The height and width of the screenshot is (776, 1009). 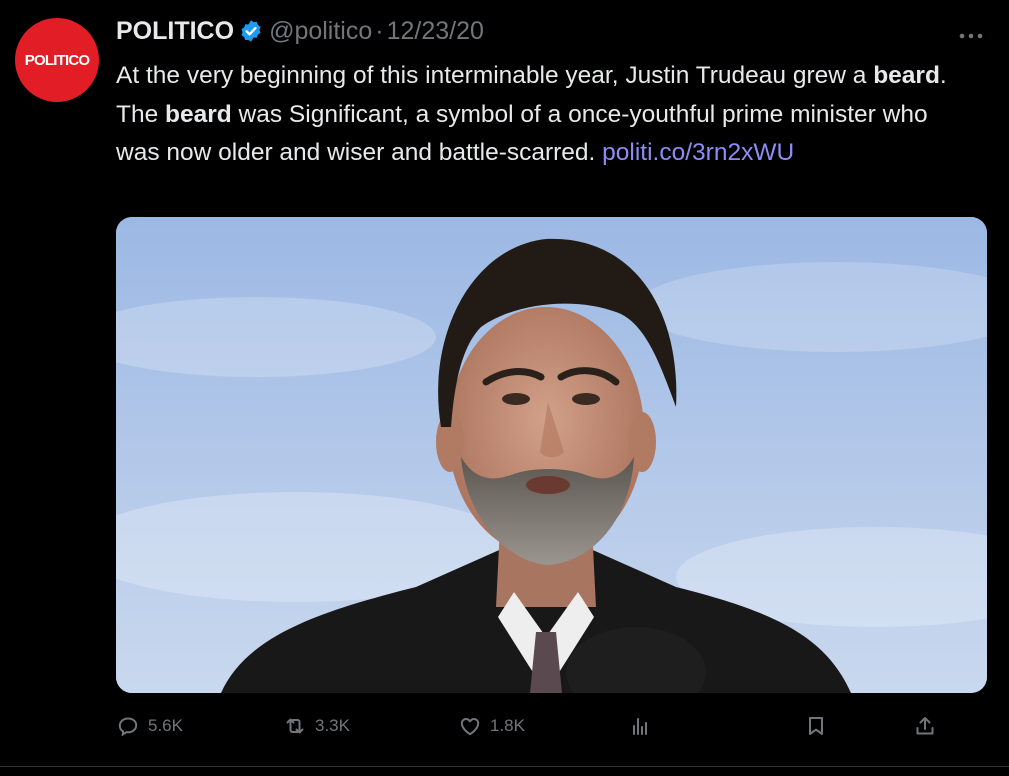 I want to click on bookmark-button, so click(x=820, y=726).